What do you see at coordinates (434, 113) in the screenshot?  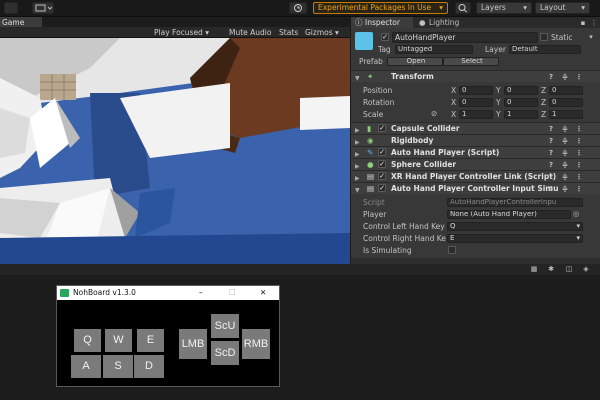 I see `link-icon: ⊘` at bounding box center [434, 113].